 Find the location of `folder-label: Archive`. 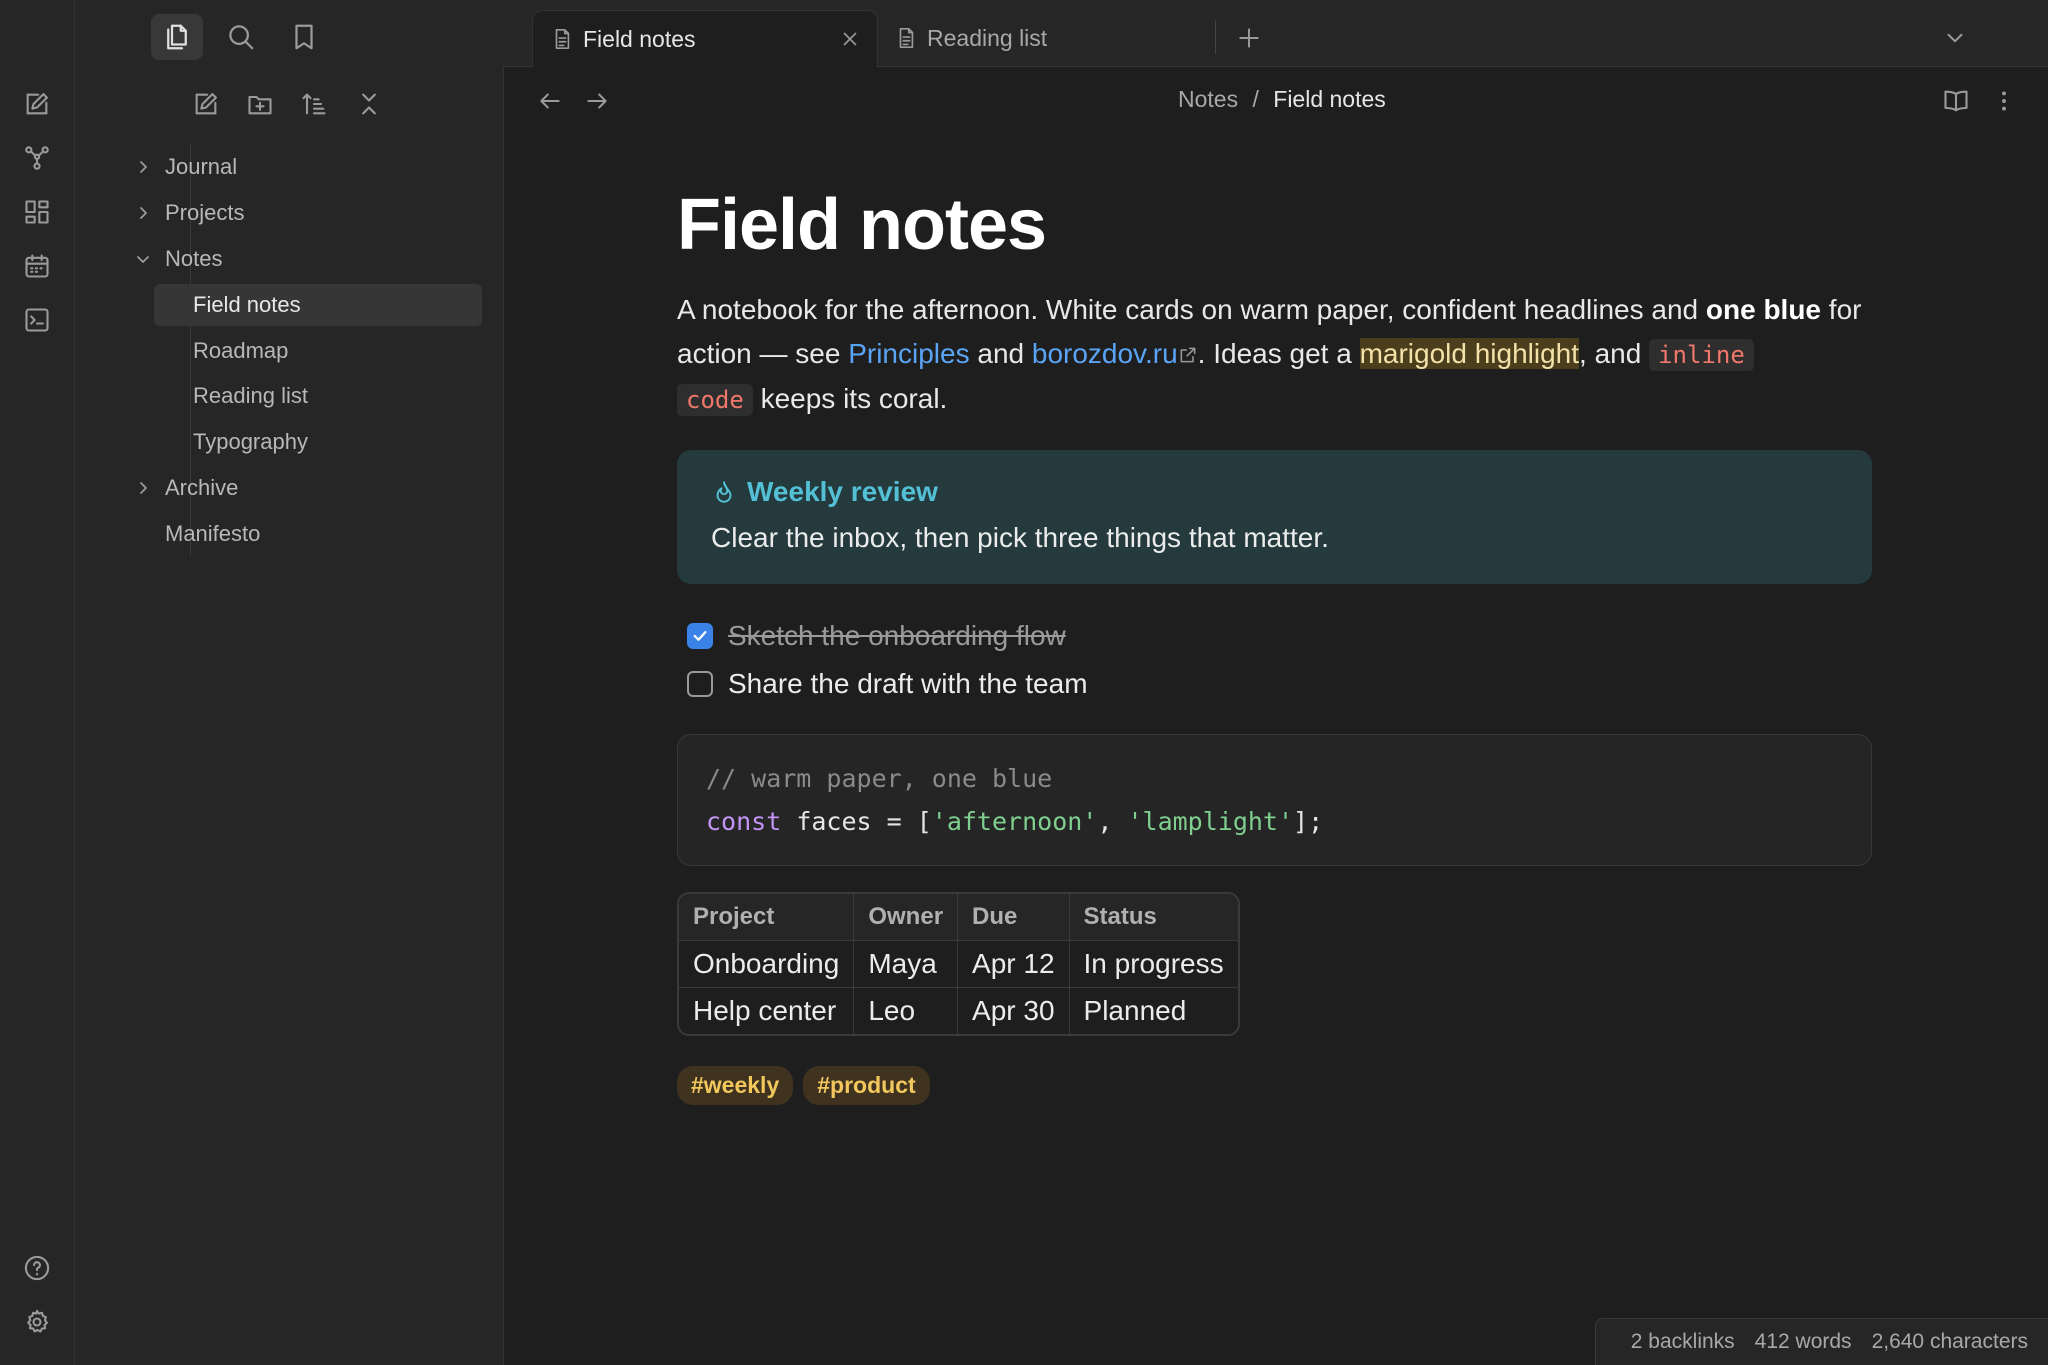

folder-label: Archive is located at coordinates (202, 487).